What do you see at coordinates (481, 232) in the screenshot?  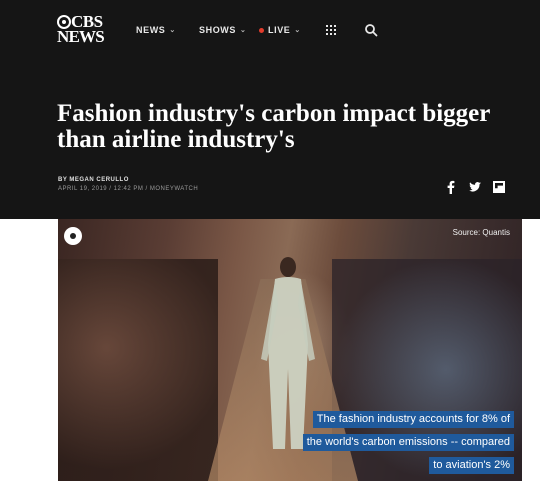 I see `video-source-label: Source: Quantis` at bounding box center [481, 232].